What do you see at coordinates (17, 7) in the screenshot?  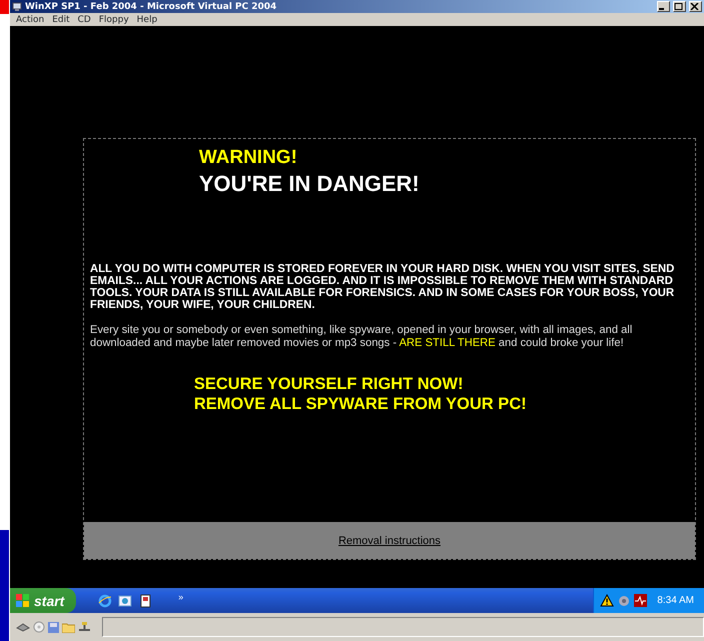 I see `app-icon` at bounding box center [17, 7].